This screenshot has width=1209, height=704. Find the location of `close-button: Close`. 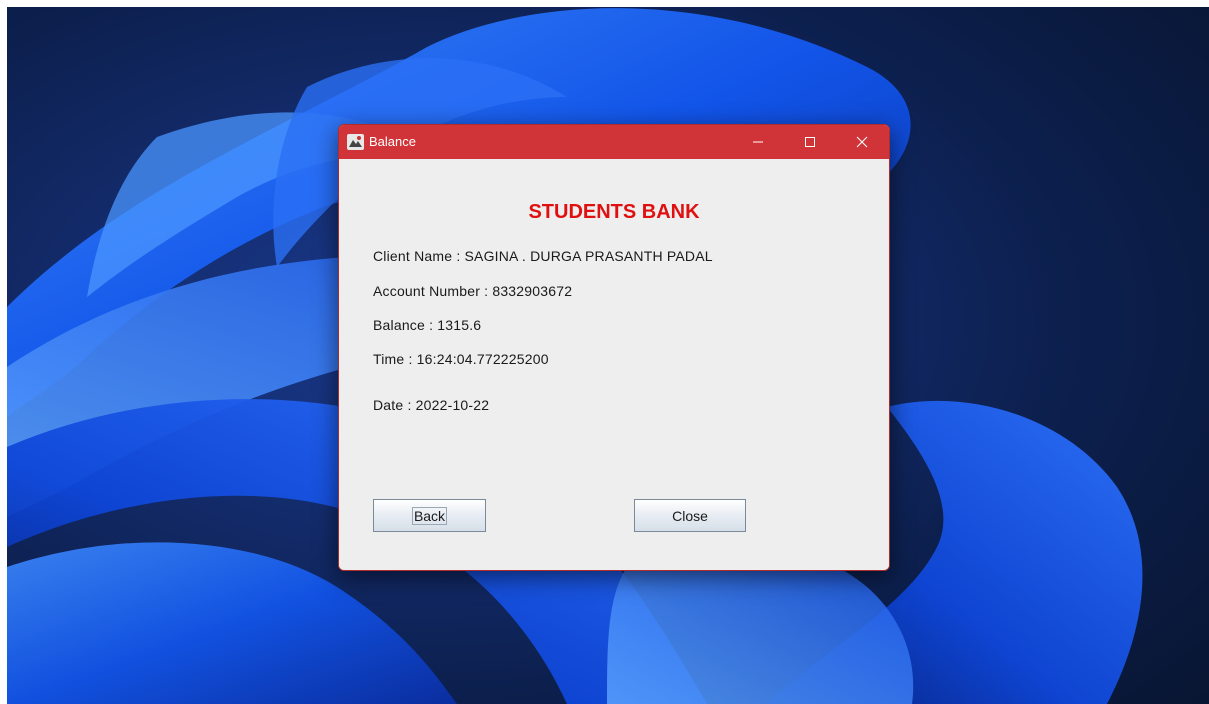

close-button: Close is located at coordinates (690, 515).